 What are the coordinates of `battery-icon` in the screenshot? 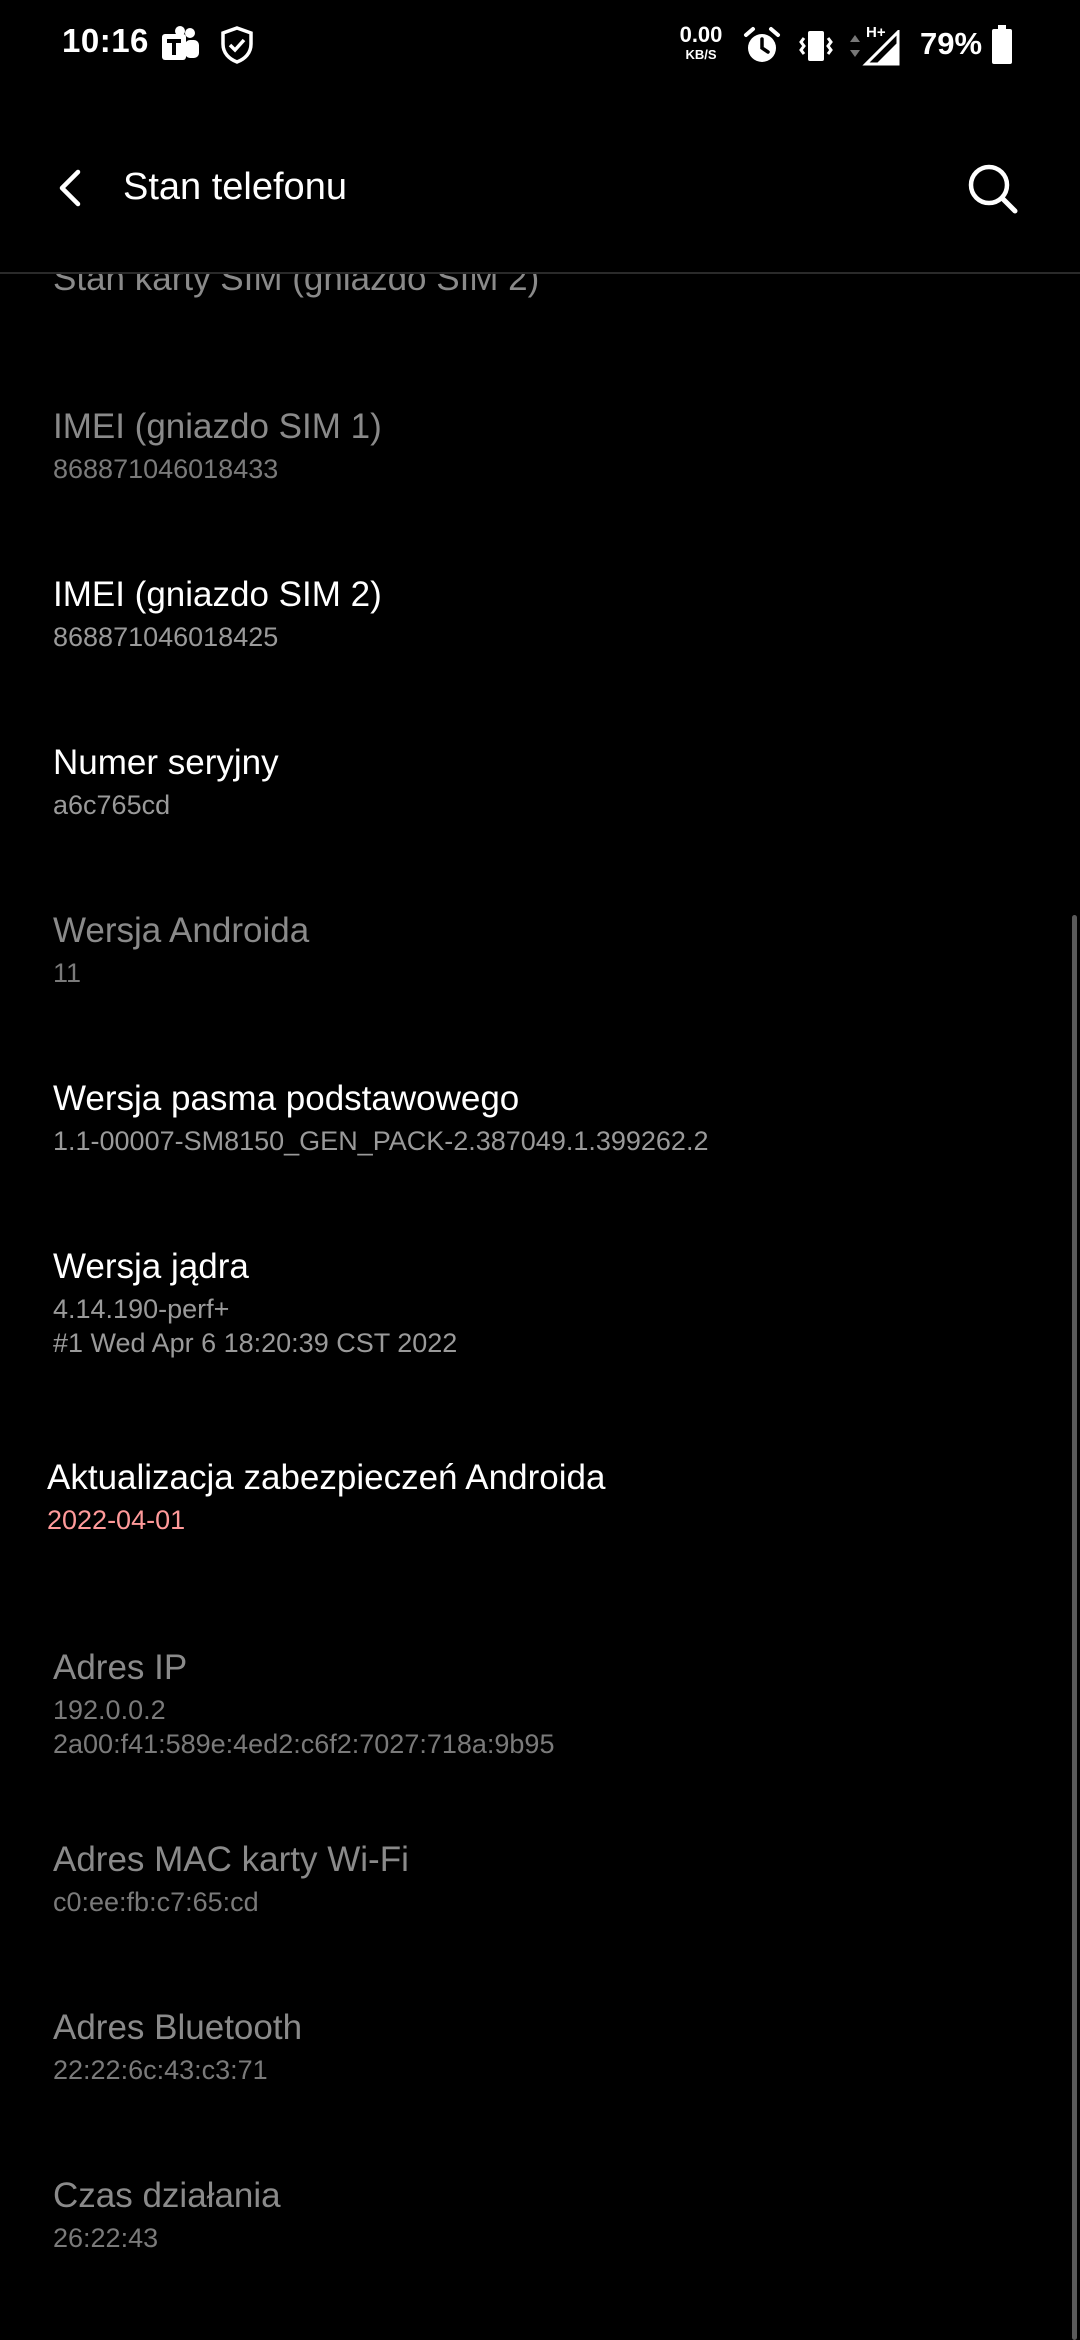 It's located at (1002, 47).